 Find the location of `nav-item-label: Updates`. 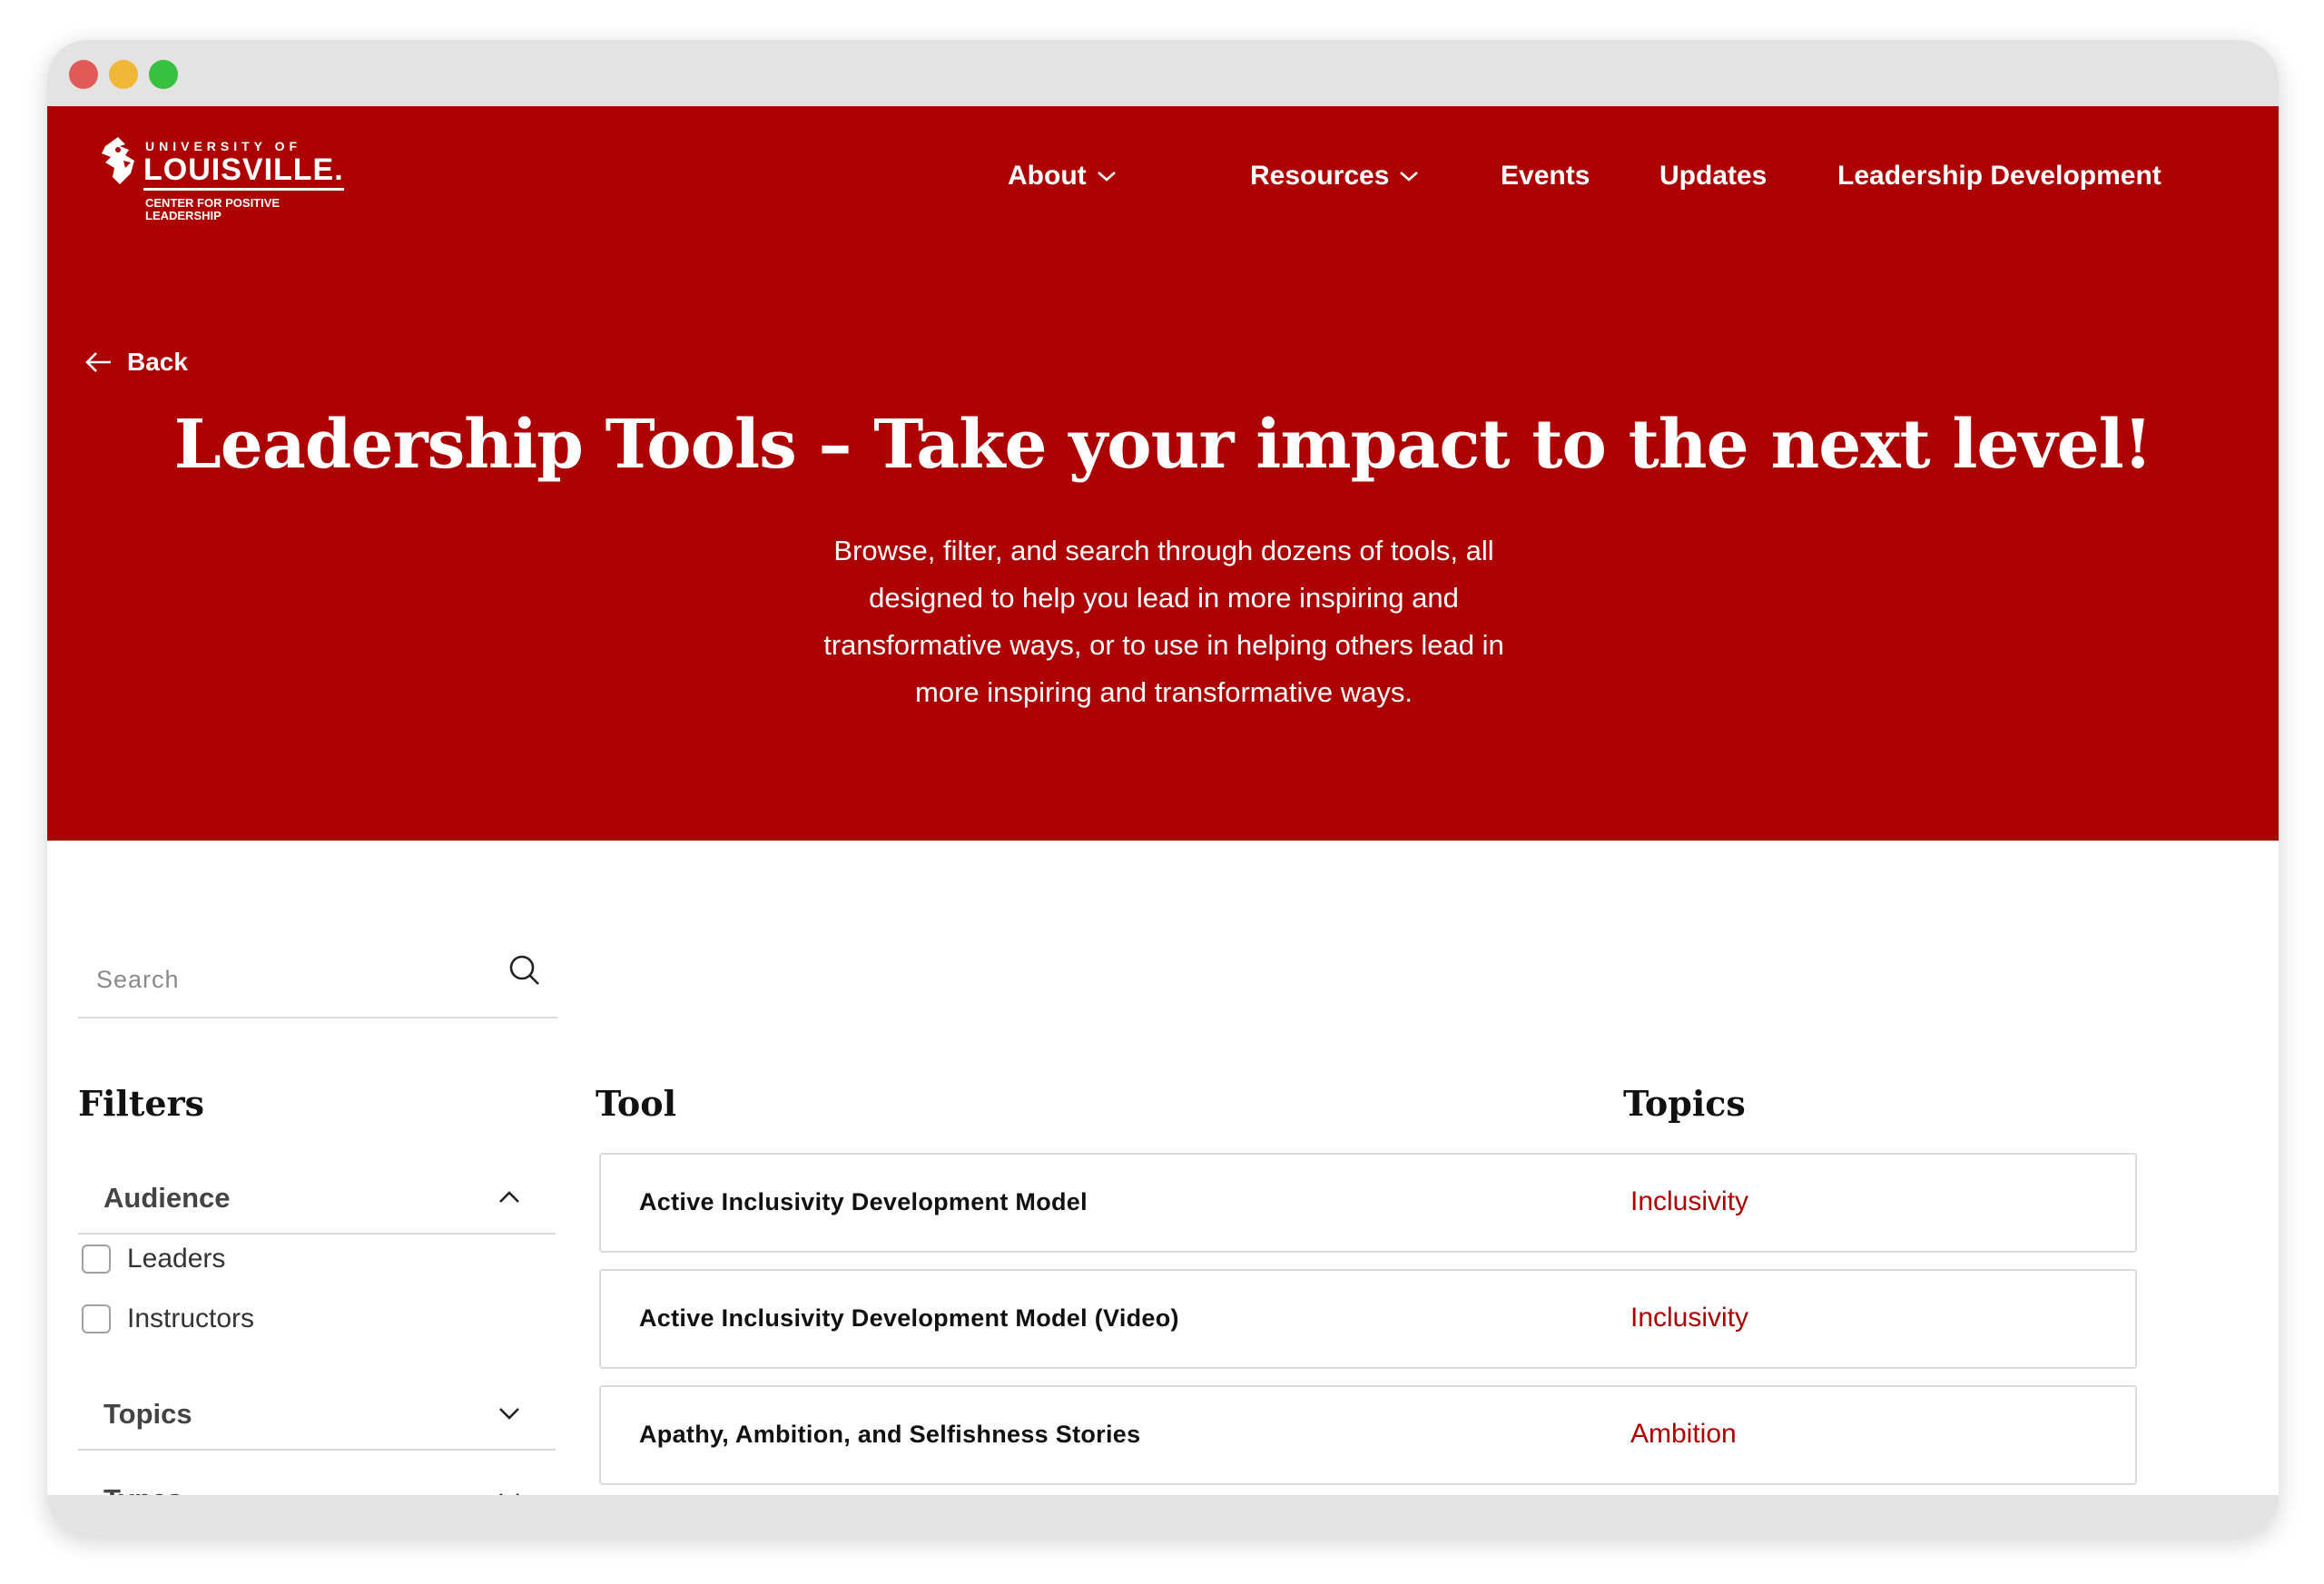

nav-item-label: Updates is located at coordinates (1713, 176).